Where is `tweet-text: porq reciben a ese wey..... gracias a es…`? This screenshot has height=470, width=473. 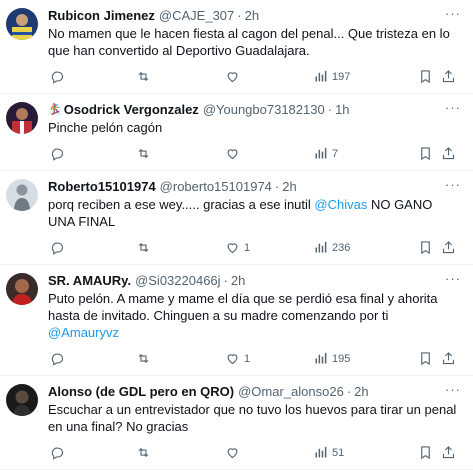 tweet-text: porq reciben a ese wey..... gracias a es… is located at coordinates (254, 213).